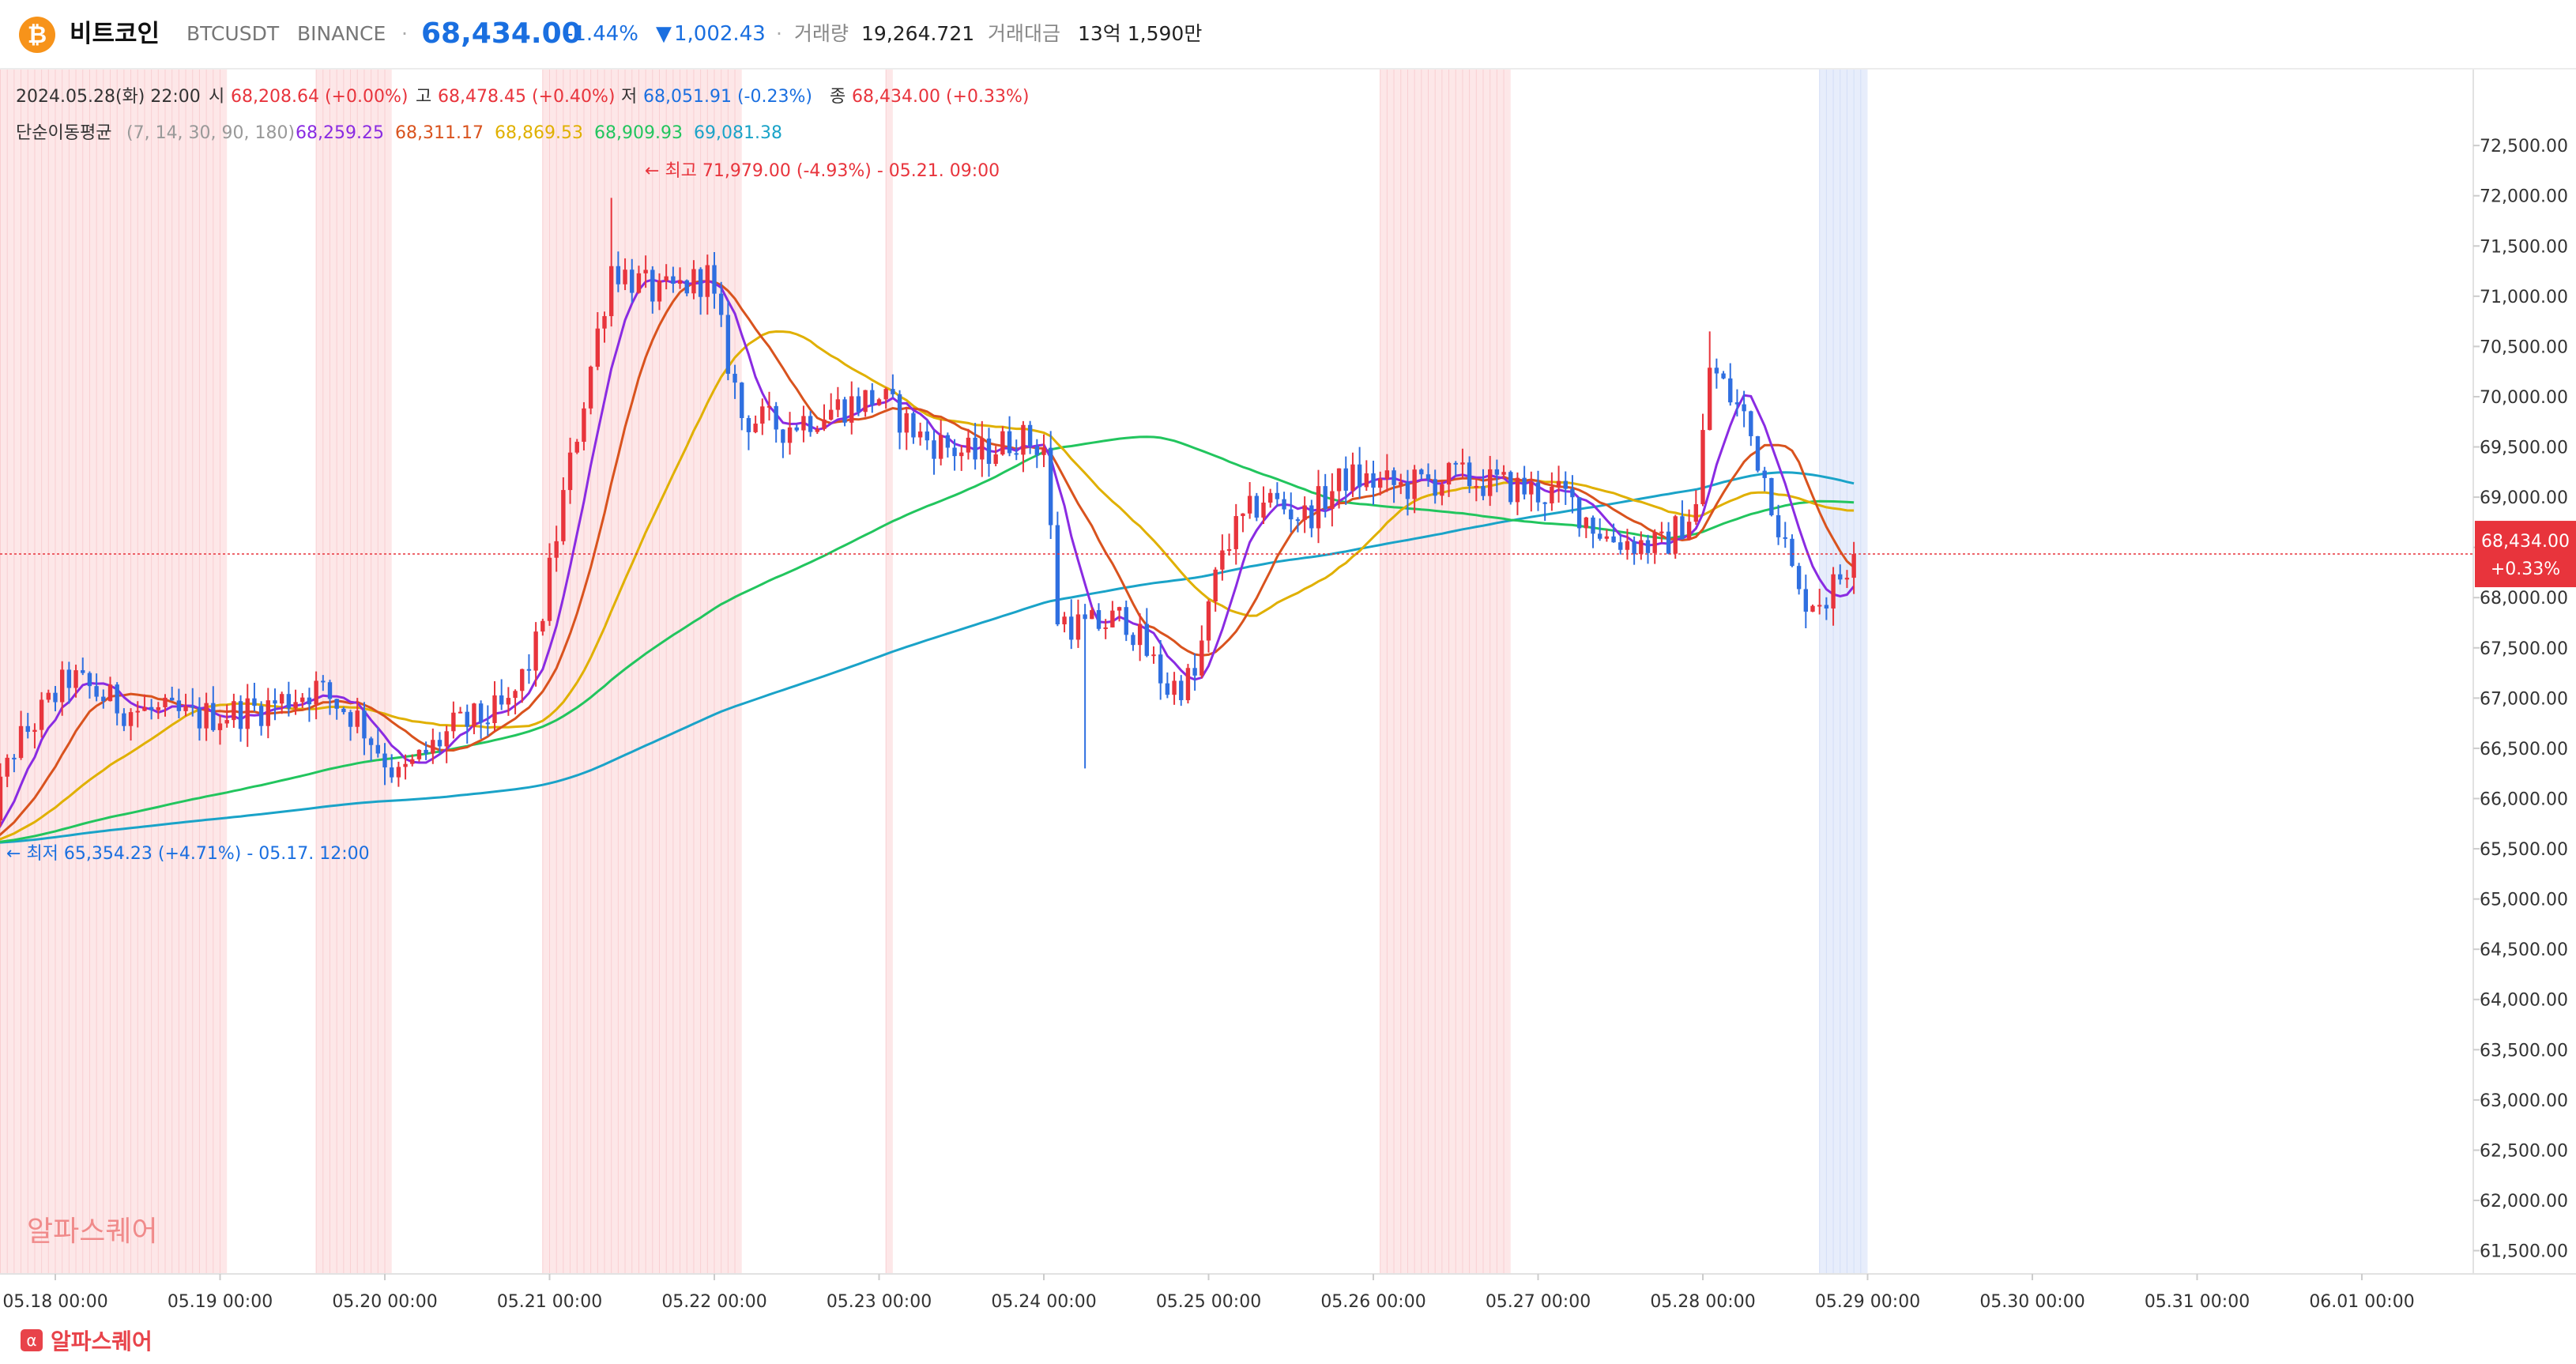  What do you see at coordinates (2524, 1051) in the screenshot?
I see `y-tick-label: 63,500.00` at bounding box center [2524, 1051].